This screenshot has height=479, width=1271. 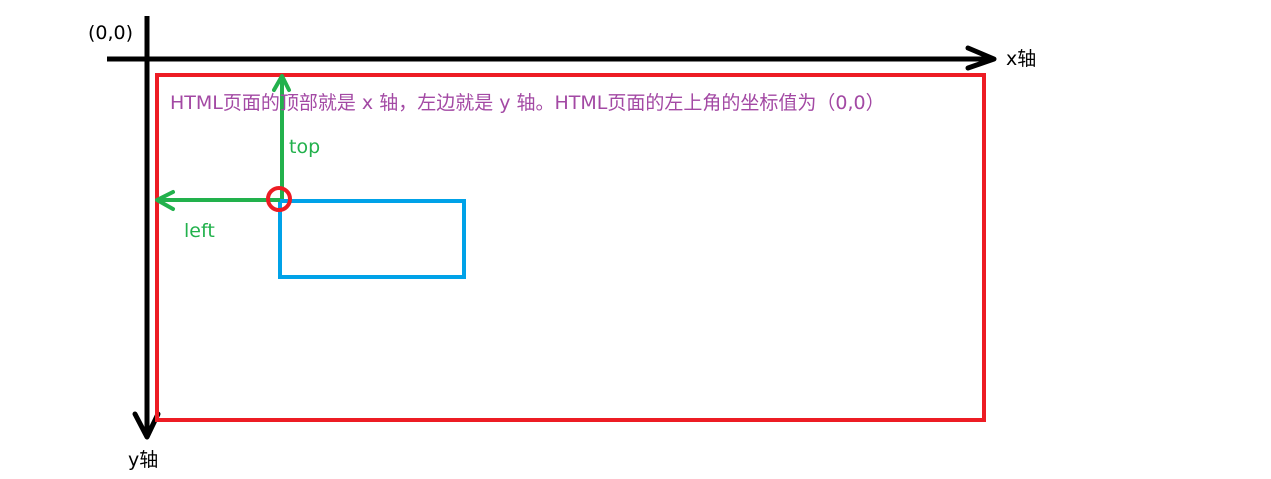 What do you see at coordinates (143, 460) in the screenshot?
I see `y-axis-label: y轴` at bounding box center [143, 460].